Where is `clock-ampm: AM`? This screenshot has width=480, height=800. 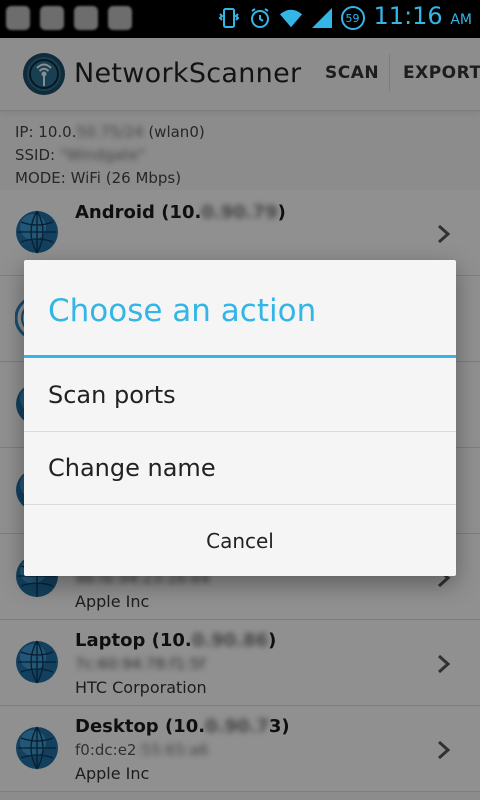 clock-ampm: AM is located at coordinates (461, 20).